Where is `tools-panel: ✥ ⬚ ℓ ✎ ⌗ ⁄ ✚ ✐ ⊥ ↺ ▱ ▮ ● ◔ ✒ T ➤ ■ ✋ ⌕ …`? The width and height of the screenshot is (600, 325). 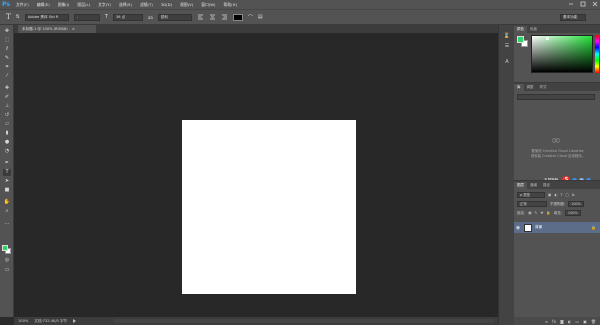
tools-panel: ✥ ⬚ ℓ ✎ ⌗ ⁄ ✚ ✐ ⊥ ↺ ▱ ▮ ● ◔ ✒ T ➤ ■ ✋ ⌕ … is located at coordinates (7, 171).